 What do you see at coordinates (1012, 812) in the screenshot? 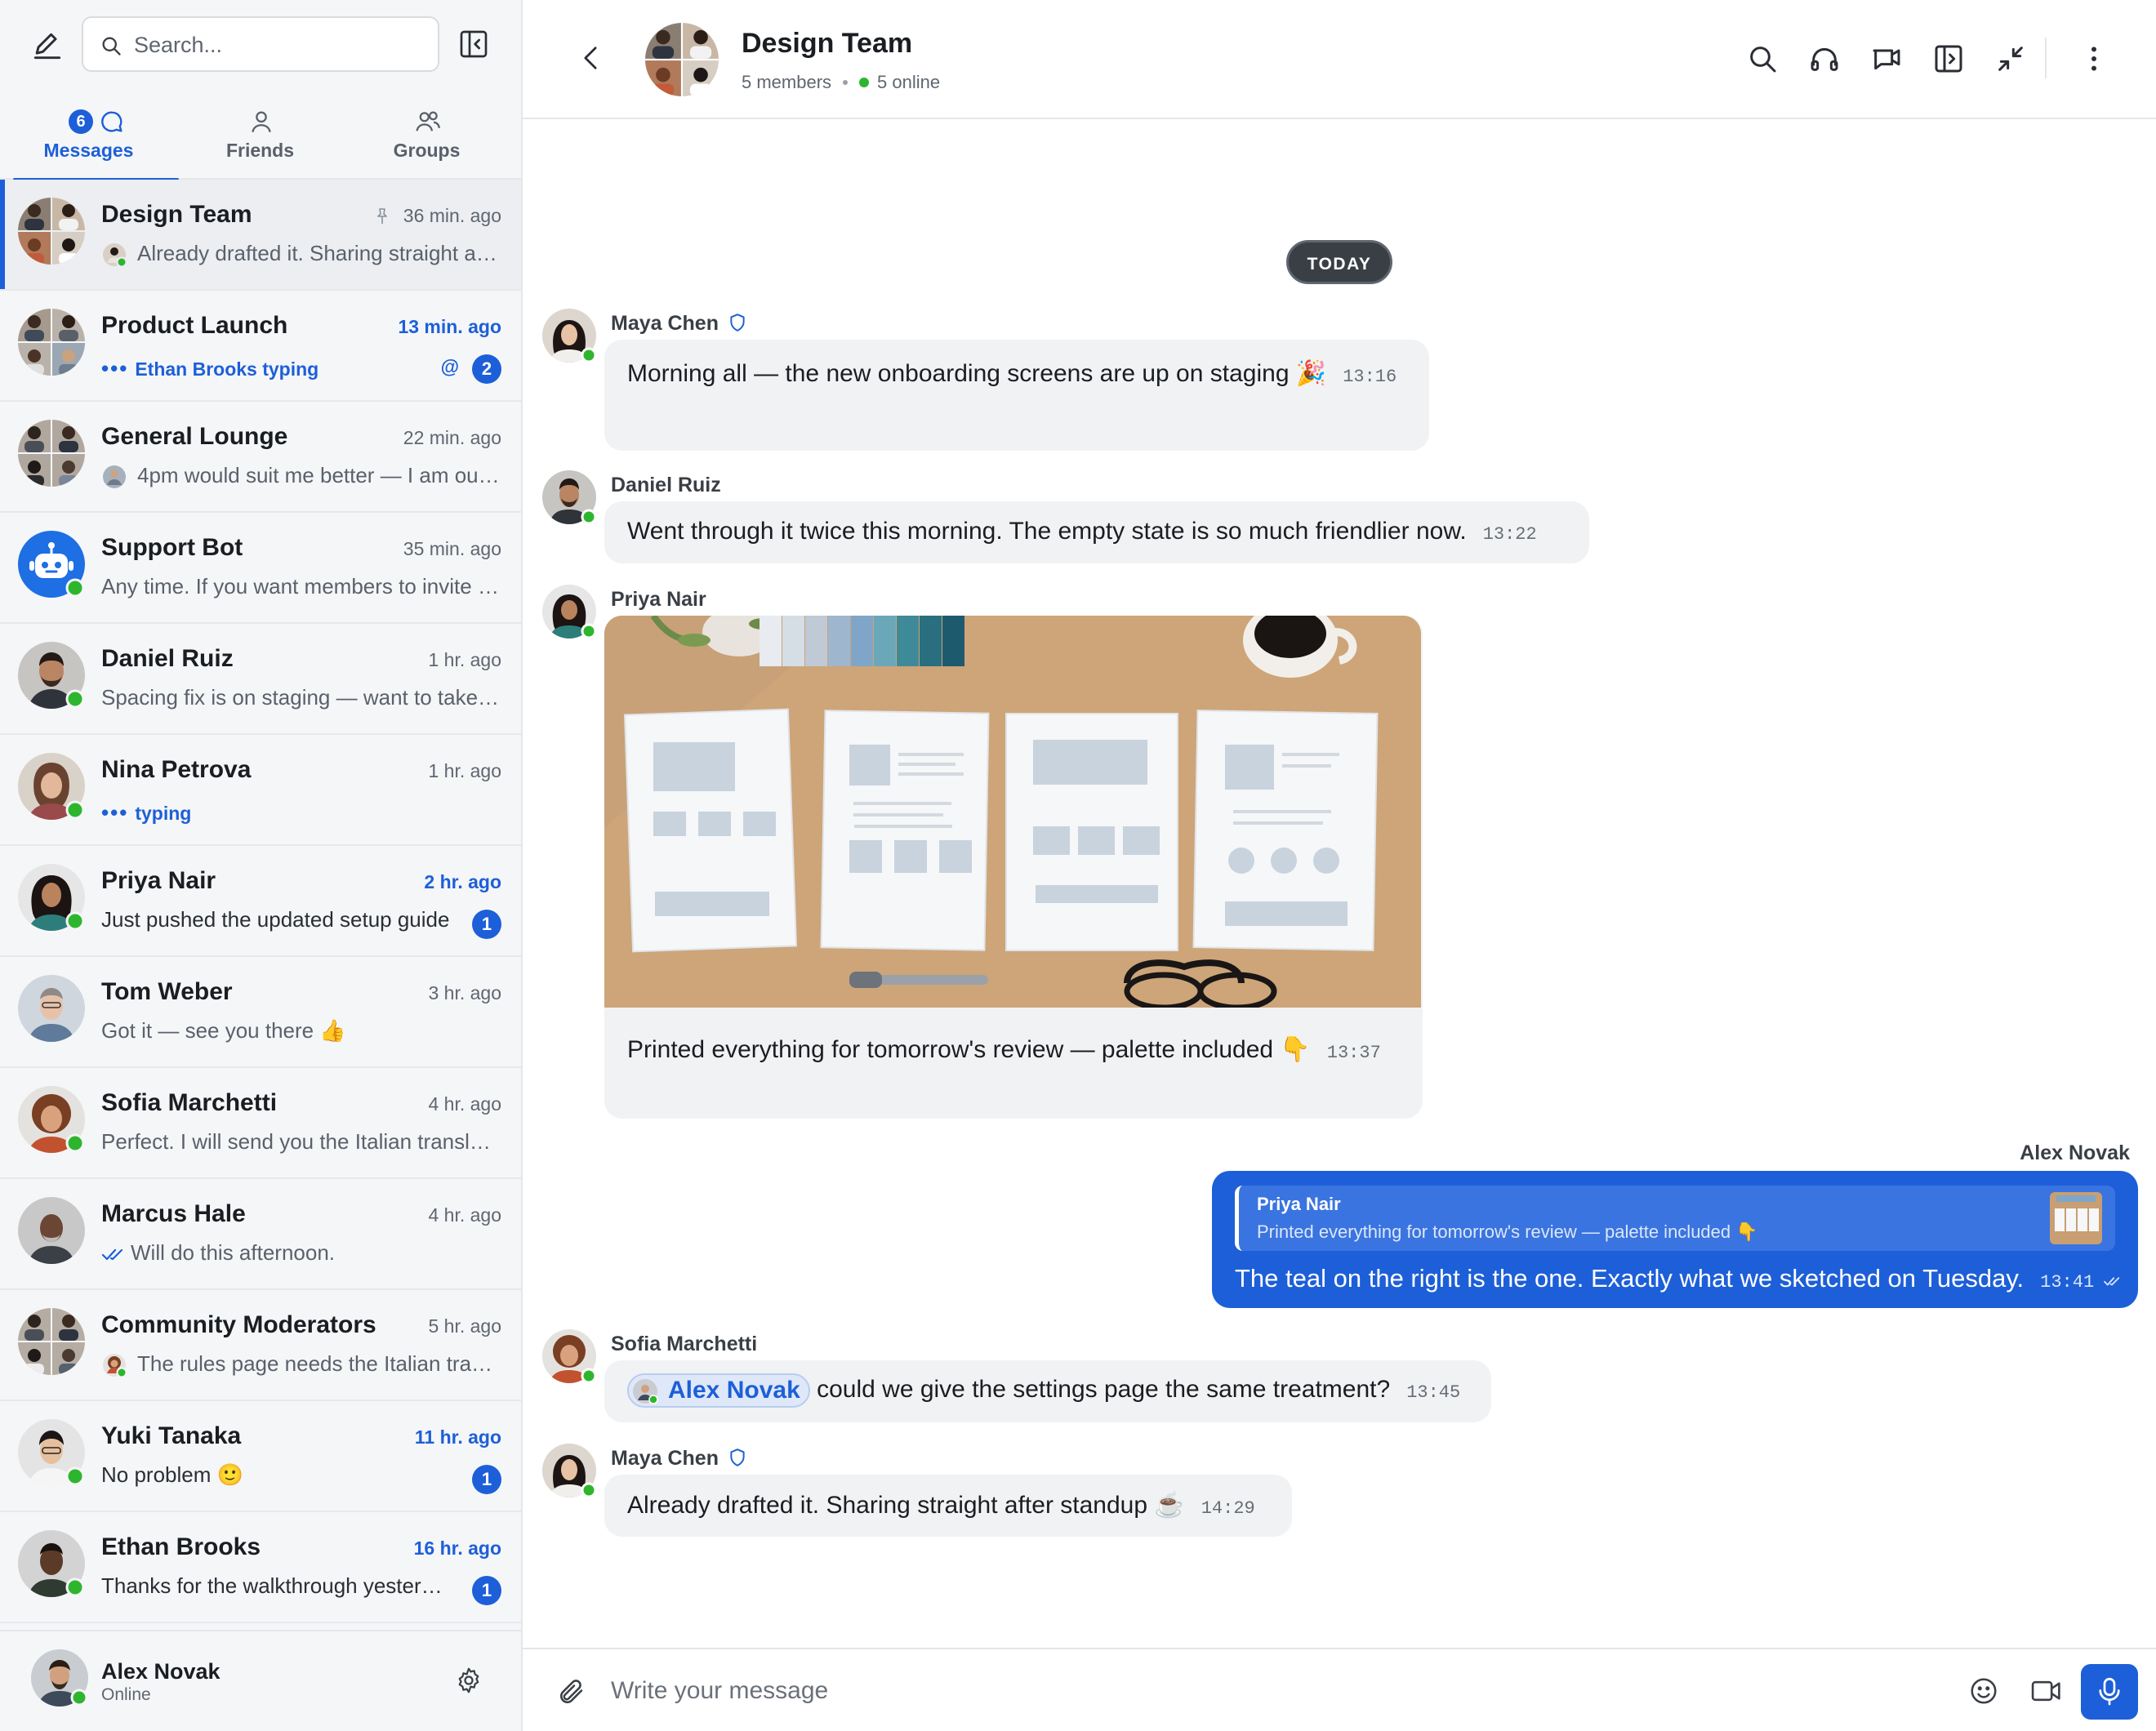
I see `attached-photo` at bounding box center [1012, 812].